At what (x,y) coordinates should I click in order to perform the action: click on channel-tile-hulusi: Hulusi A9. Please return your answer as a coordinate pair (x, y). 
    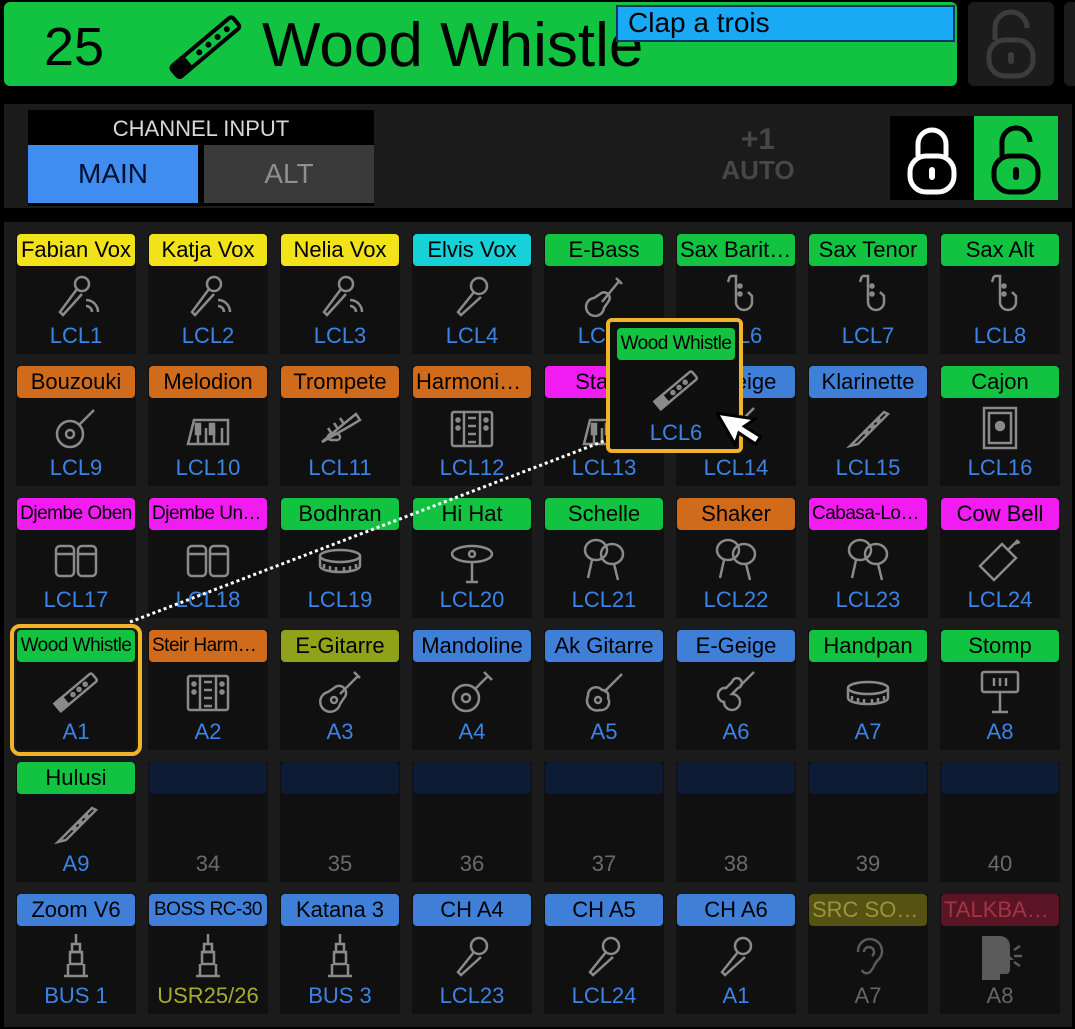
    Looking at the image, I should click on (76, 822).